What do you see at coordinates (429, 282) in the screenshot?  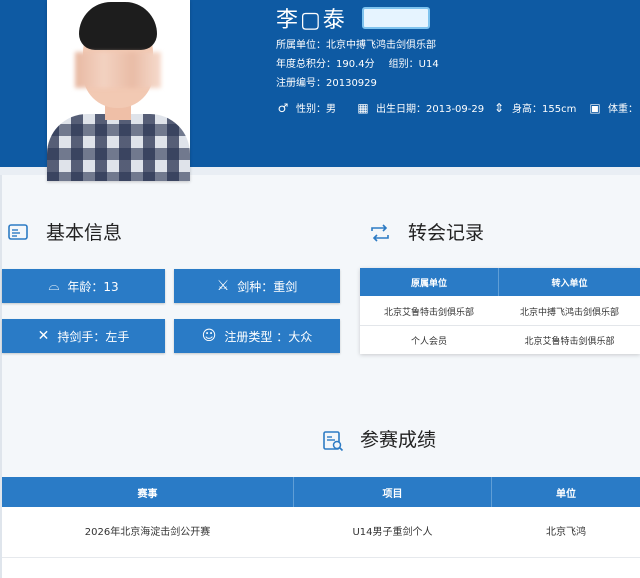 I see `transfer-header-from: 原属单位` at bounding box center [429, 282].